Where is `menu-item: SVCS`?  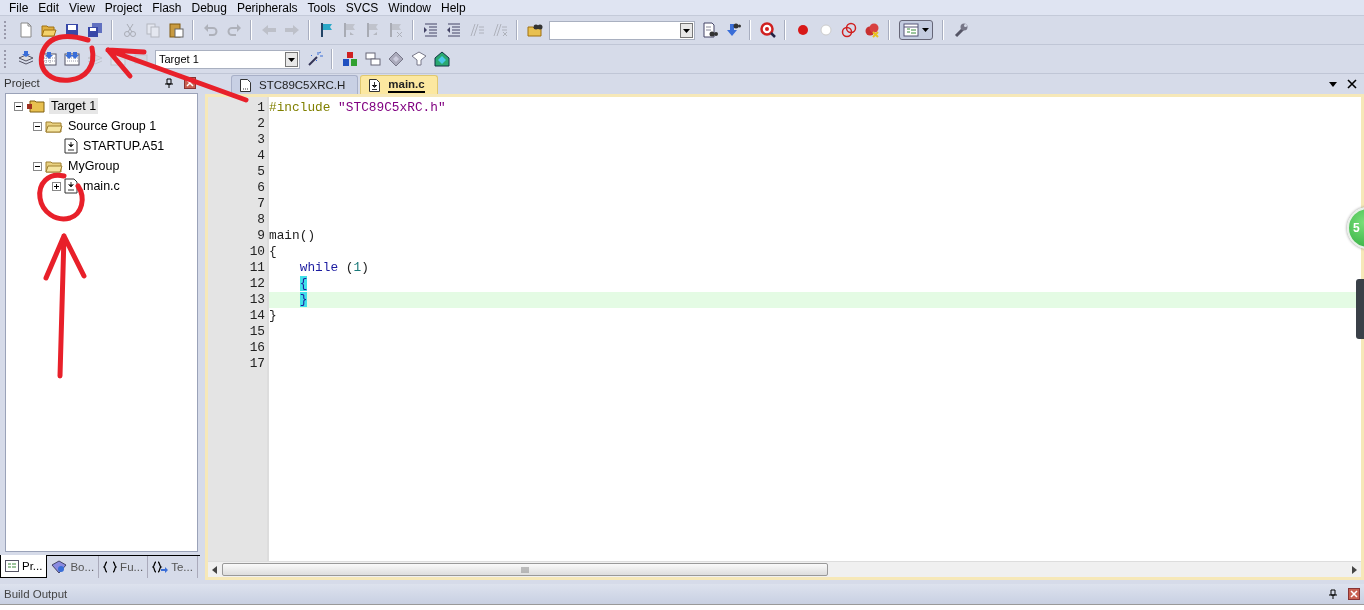
menu-item: SVCS is located at coordinates (362, 7).